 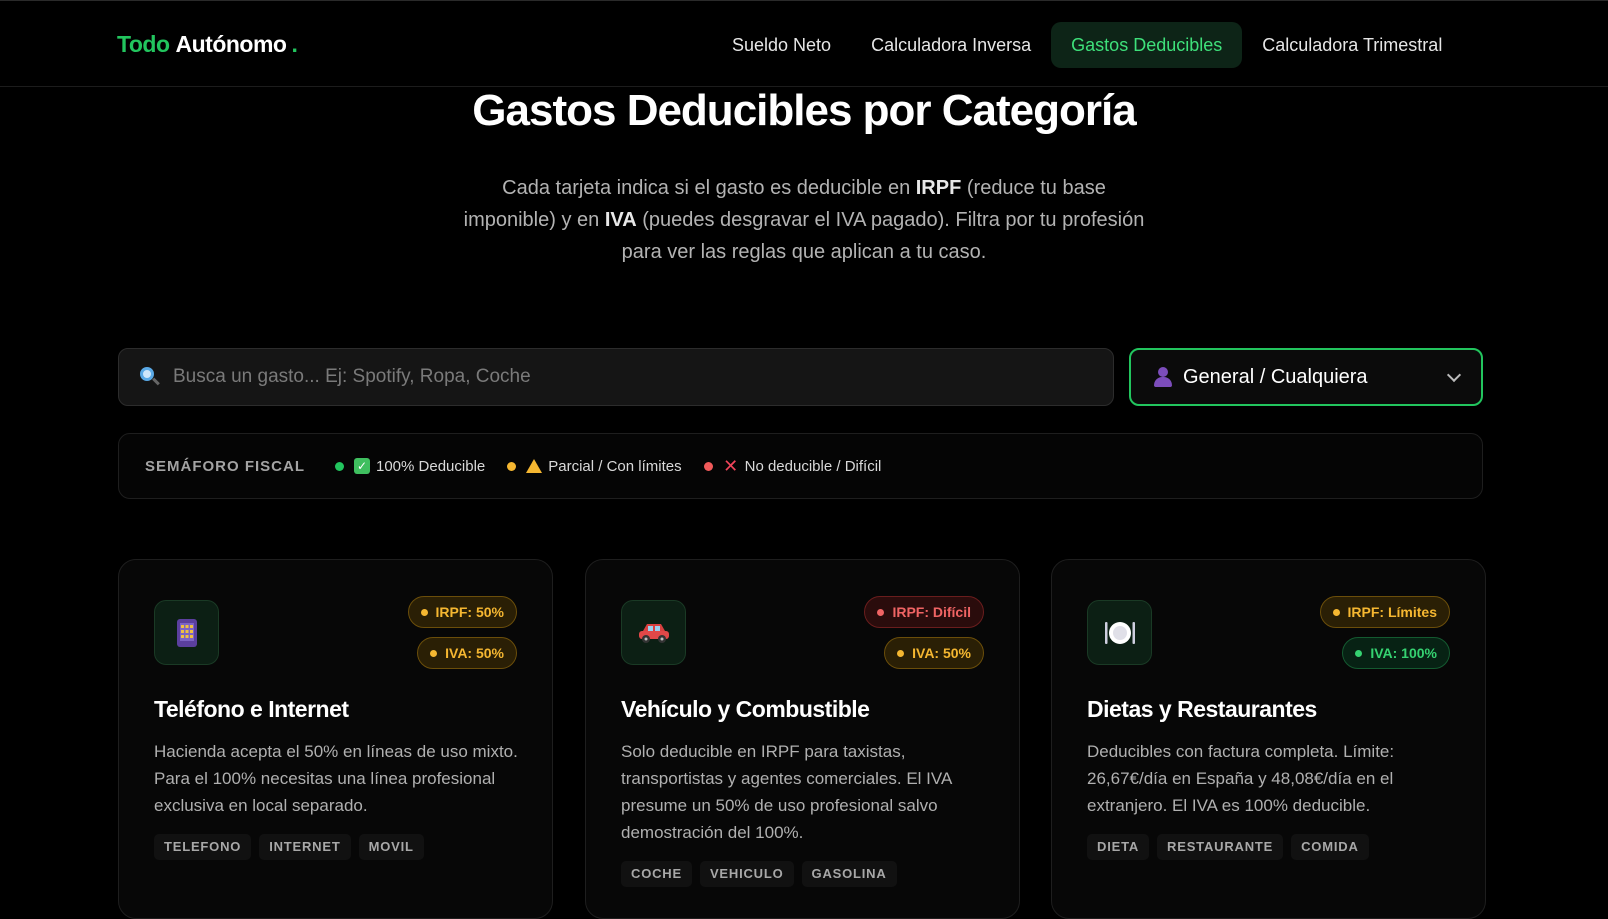 I want to click on logo-part-autonomo: Autónomo, so click(x=231, y=44).